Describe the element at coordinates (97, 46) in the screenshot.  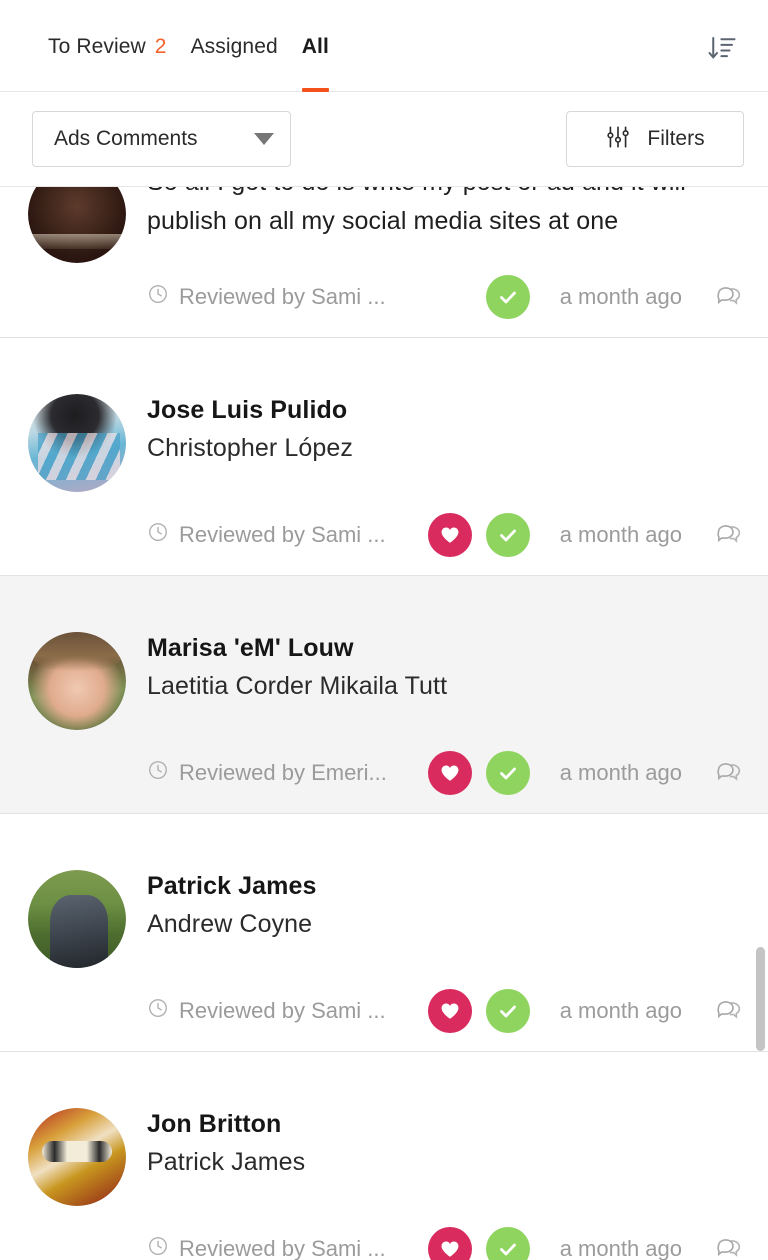
I see `tab-to-review-label: To Review` at that location.